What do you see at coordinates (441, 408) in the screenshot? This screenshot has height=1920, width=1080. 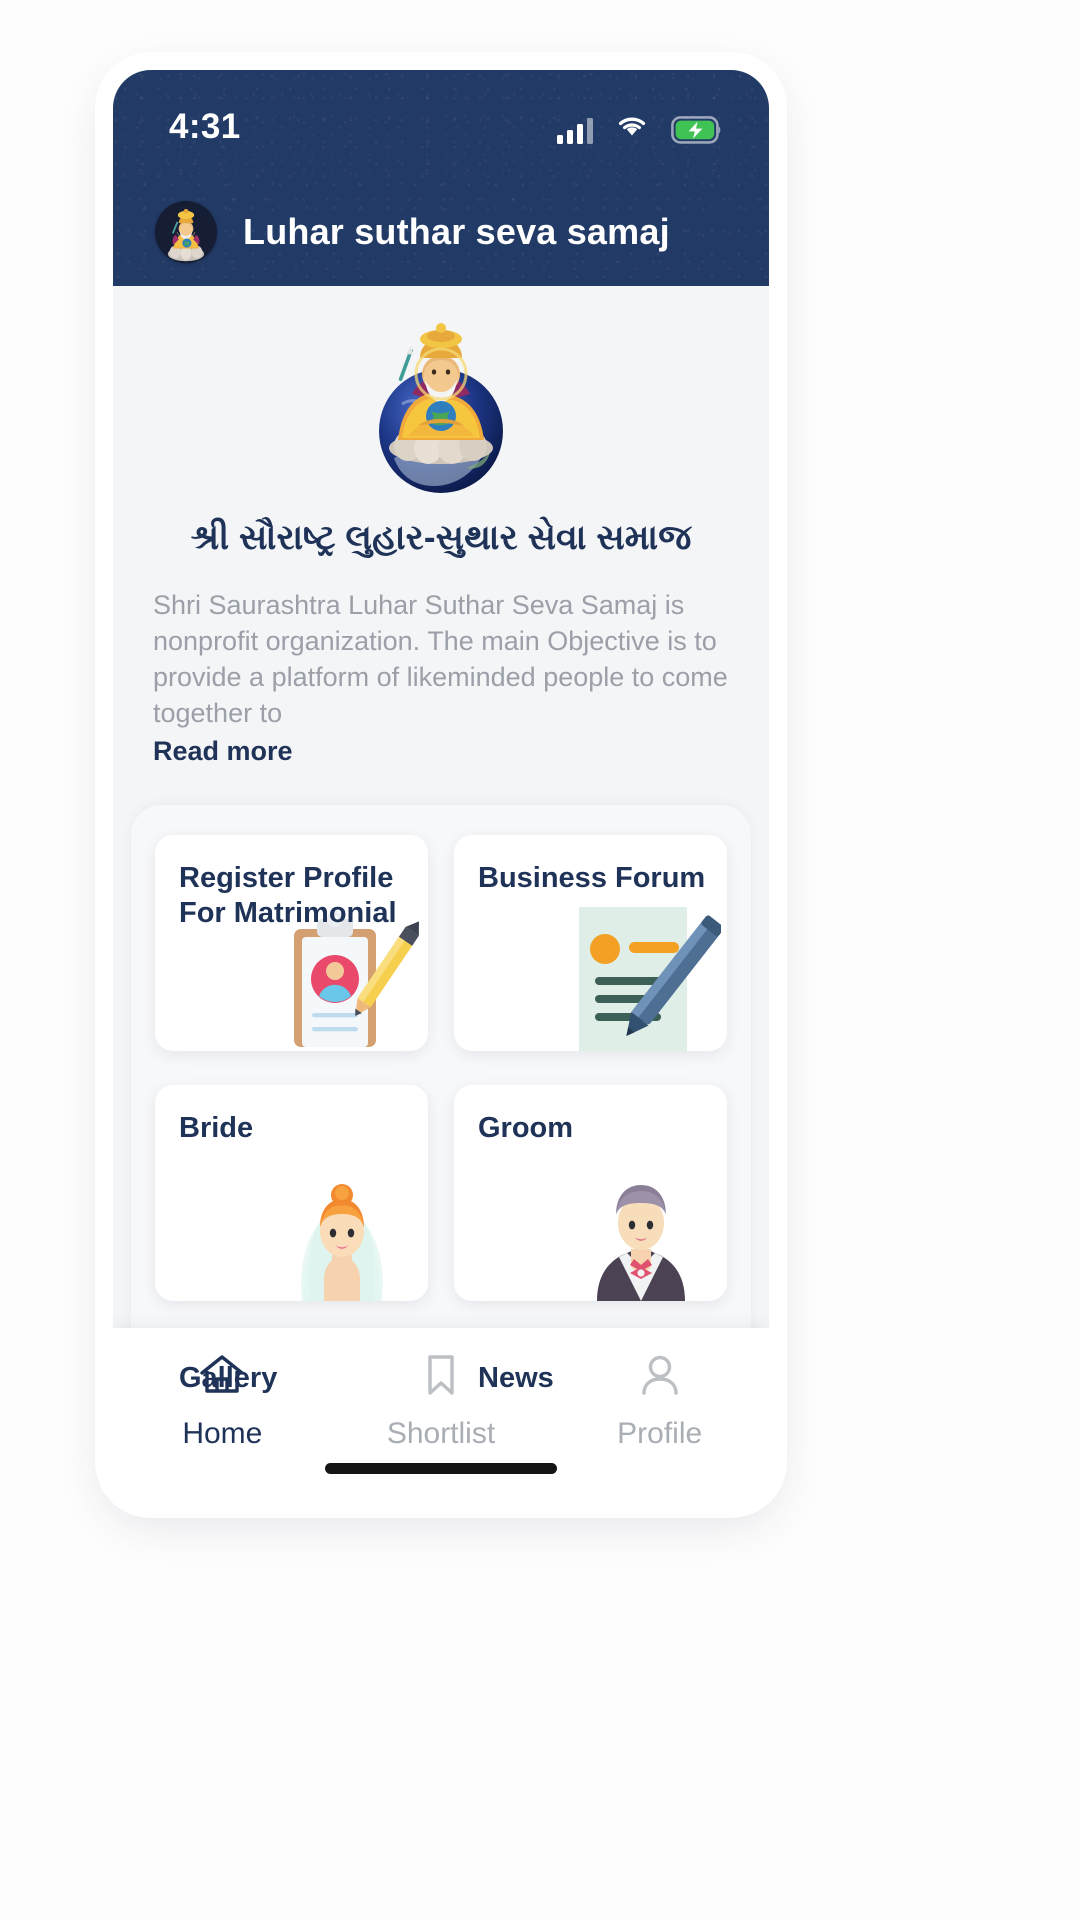 I see `vishwakarma-globe-logo` at bounding box center [441, 408].